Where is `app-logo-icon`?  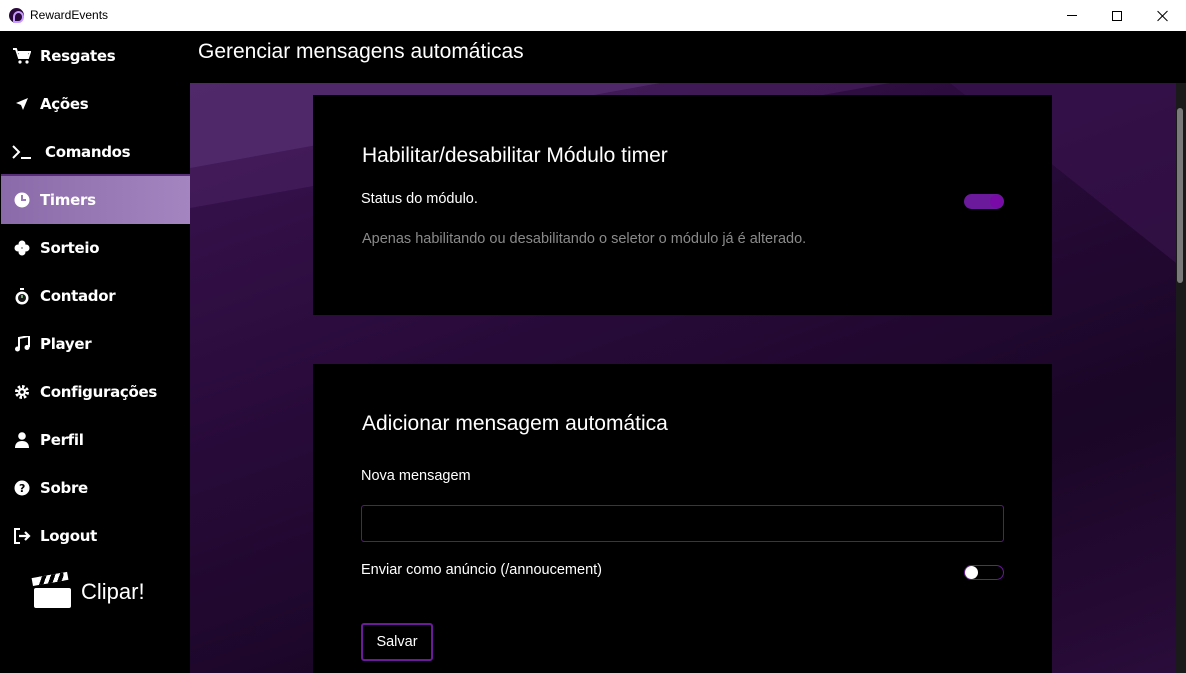
app-logo-icon is located at coordinates (16, 15).